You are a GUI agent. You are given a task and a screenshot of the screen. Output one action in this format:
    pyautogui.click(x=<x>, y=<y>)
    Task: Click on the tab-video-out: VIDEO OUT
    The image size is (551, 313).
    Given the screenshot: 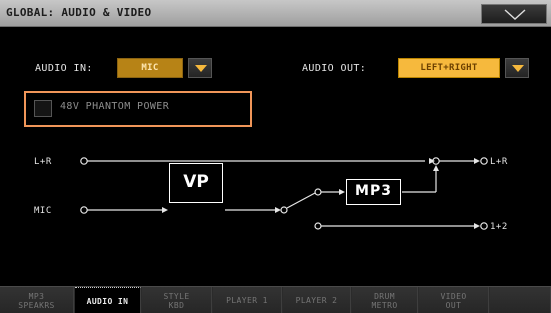 What is the action you would take?
    pyautogui.click(x=454, y=300)
    